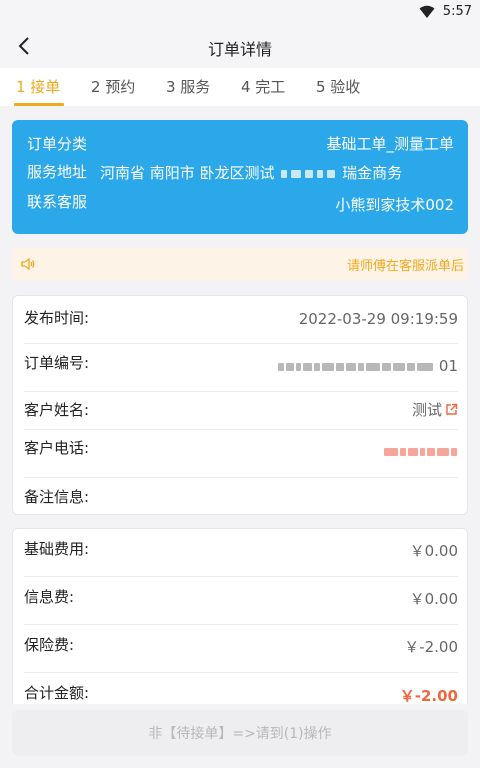  What do you see at coordinates (451, 409) in the screenshot?
I see `external-link-icon` at bounding box center [451, 409].